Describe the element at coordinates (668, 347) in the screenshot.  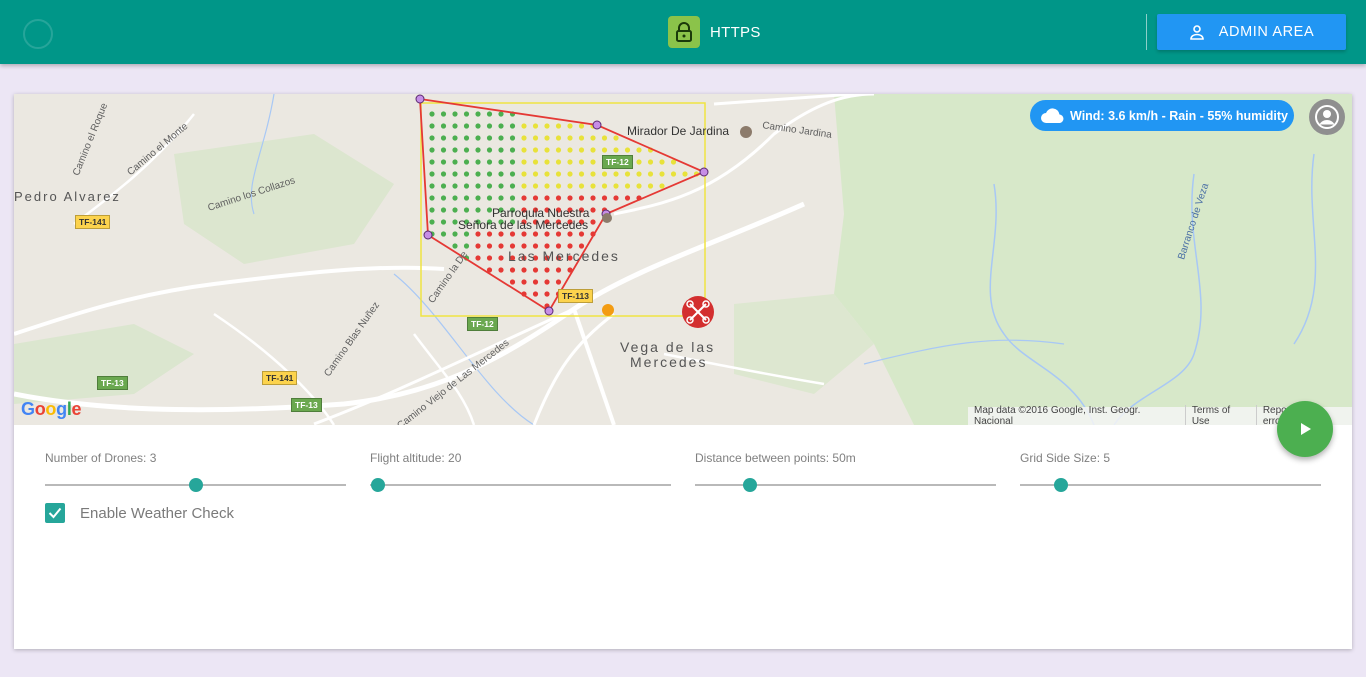
I see `place-label: Vega de las` at that location.